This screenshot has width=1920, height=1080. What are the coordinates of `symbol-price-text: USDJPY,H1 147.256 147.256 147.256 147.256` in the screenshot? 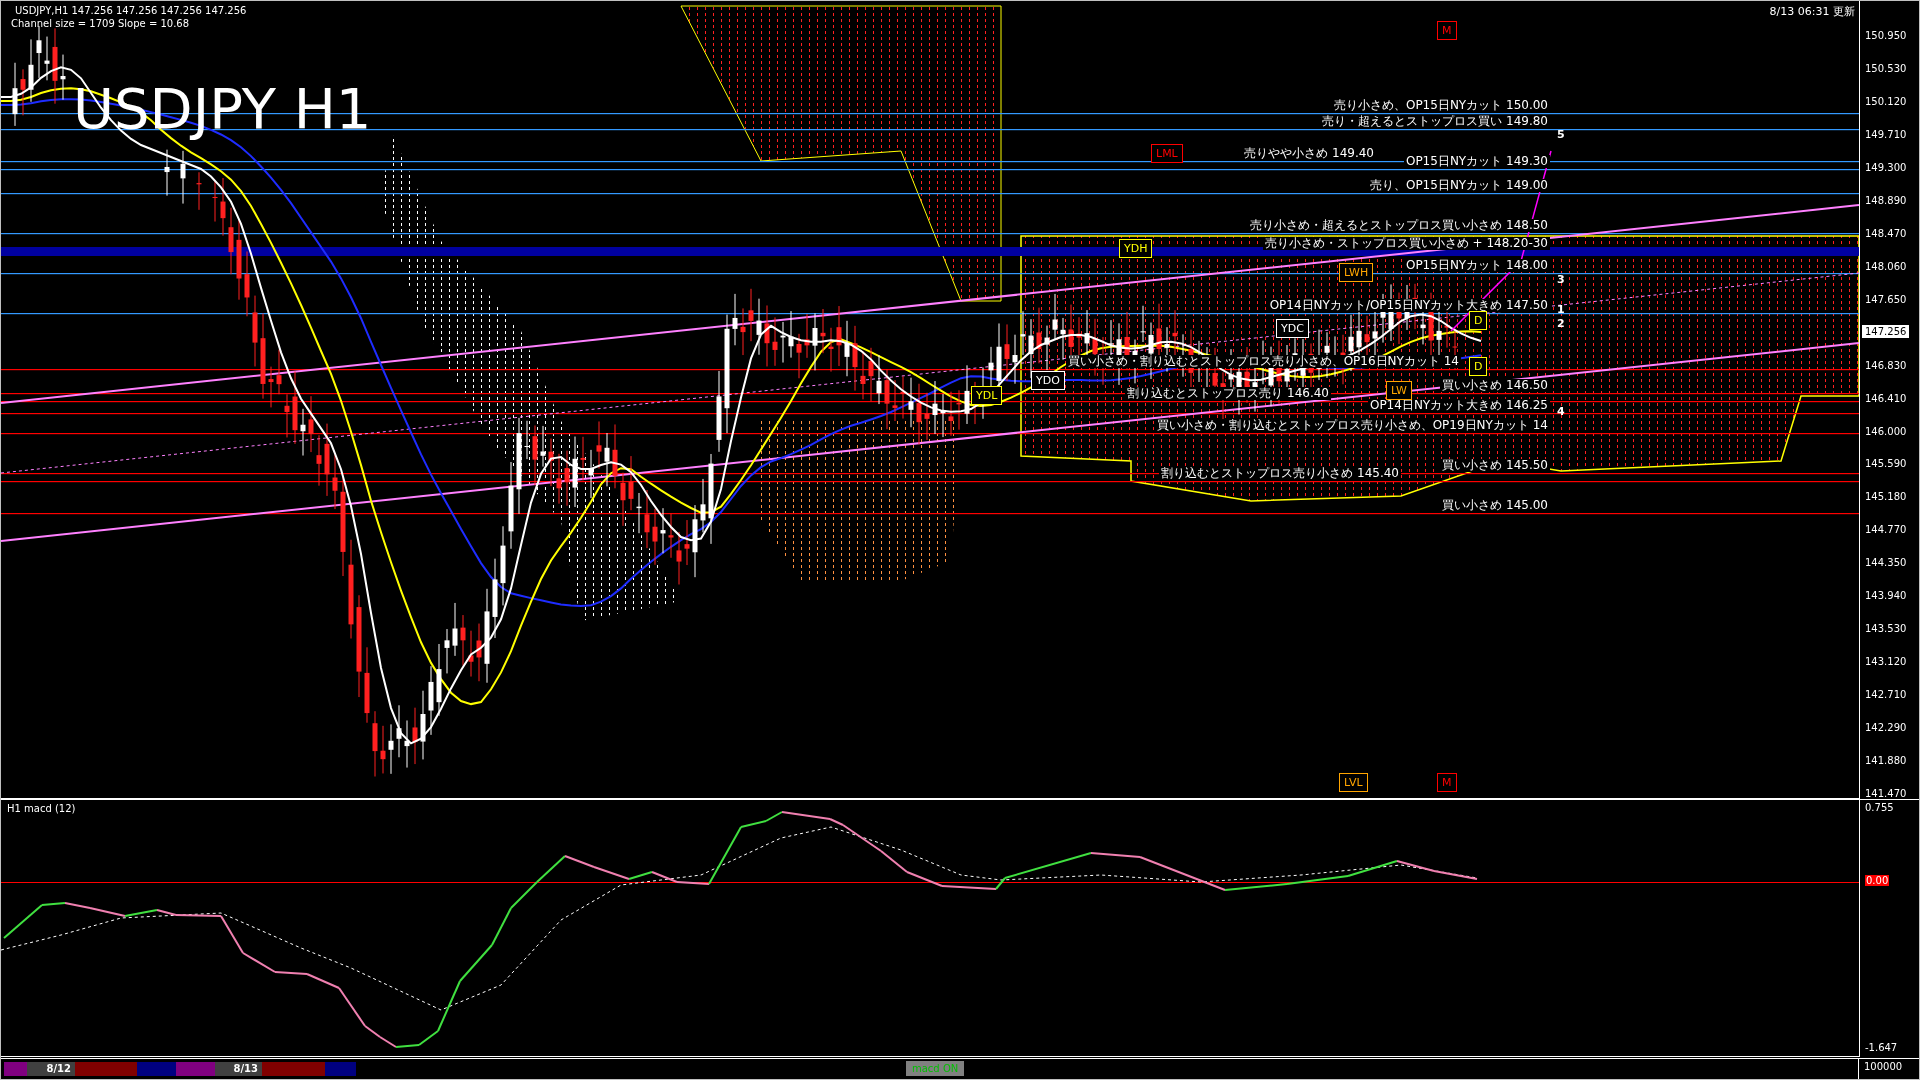 It's located at (131, 10).